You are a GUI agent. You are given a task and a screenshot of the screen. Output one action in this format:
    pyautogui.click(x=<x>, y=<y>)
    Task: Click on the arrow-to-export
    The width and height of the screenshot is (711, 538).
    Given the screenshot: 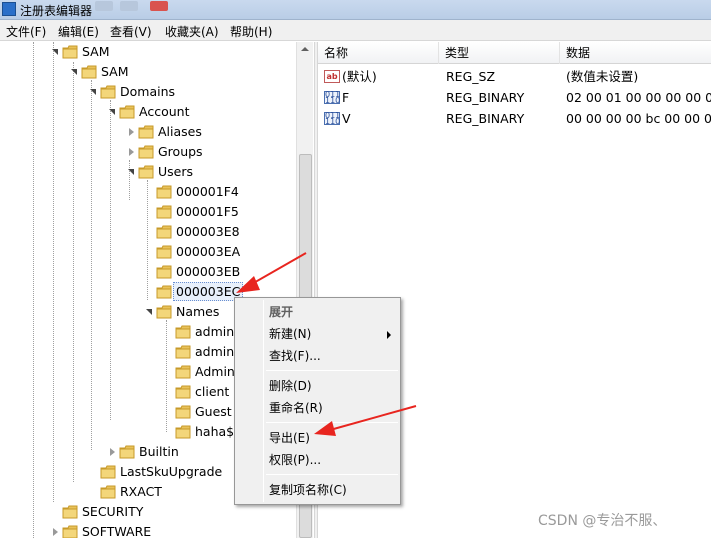 What is the action you would take?
    pyautogui.click(x=365, y=420)
    